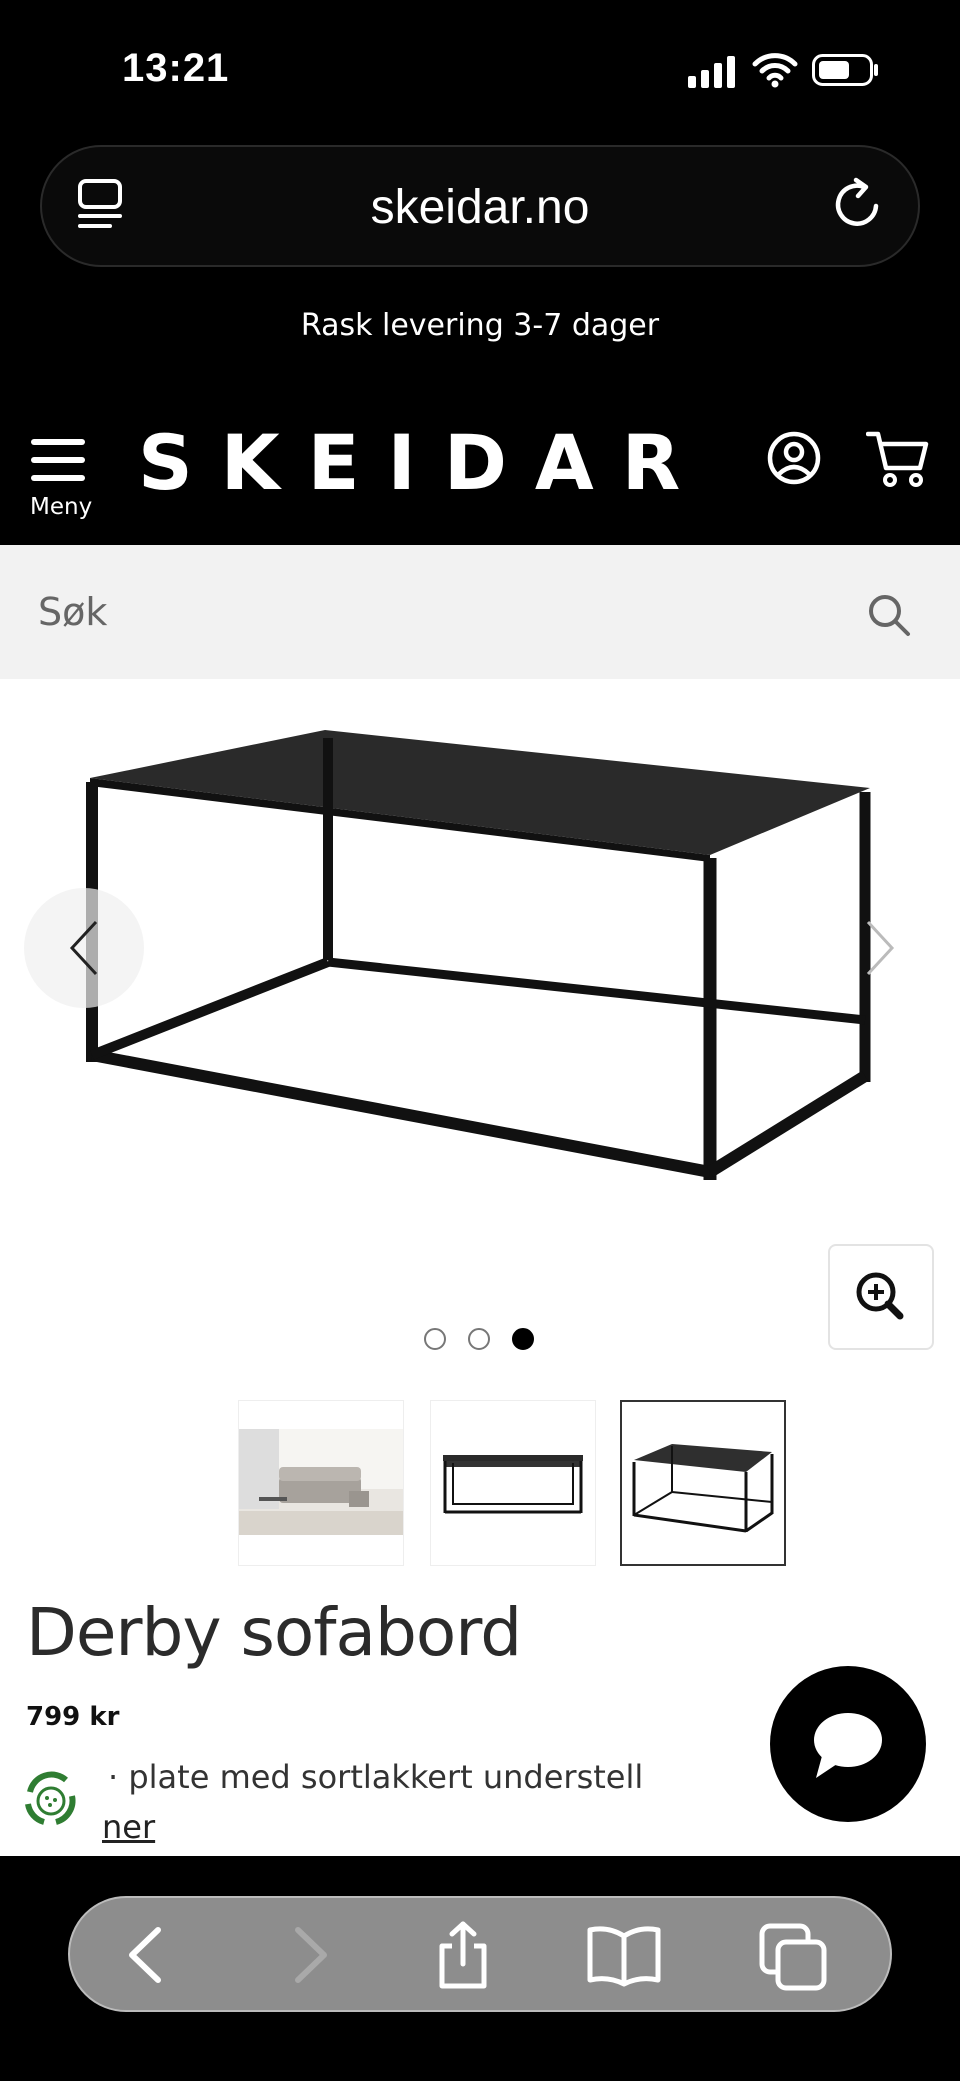 The width and height of the screenshot is (960, 2081). Describe the element at coordinates (711, 72) in the screenshot. I see `cellular-signal-icon` at that location.